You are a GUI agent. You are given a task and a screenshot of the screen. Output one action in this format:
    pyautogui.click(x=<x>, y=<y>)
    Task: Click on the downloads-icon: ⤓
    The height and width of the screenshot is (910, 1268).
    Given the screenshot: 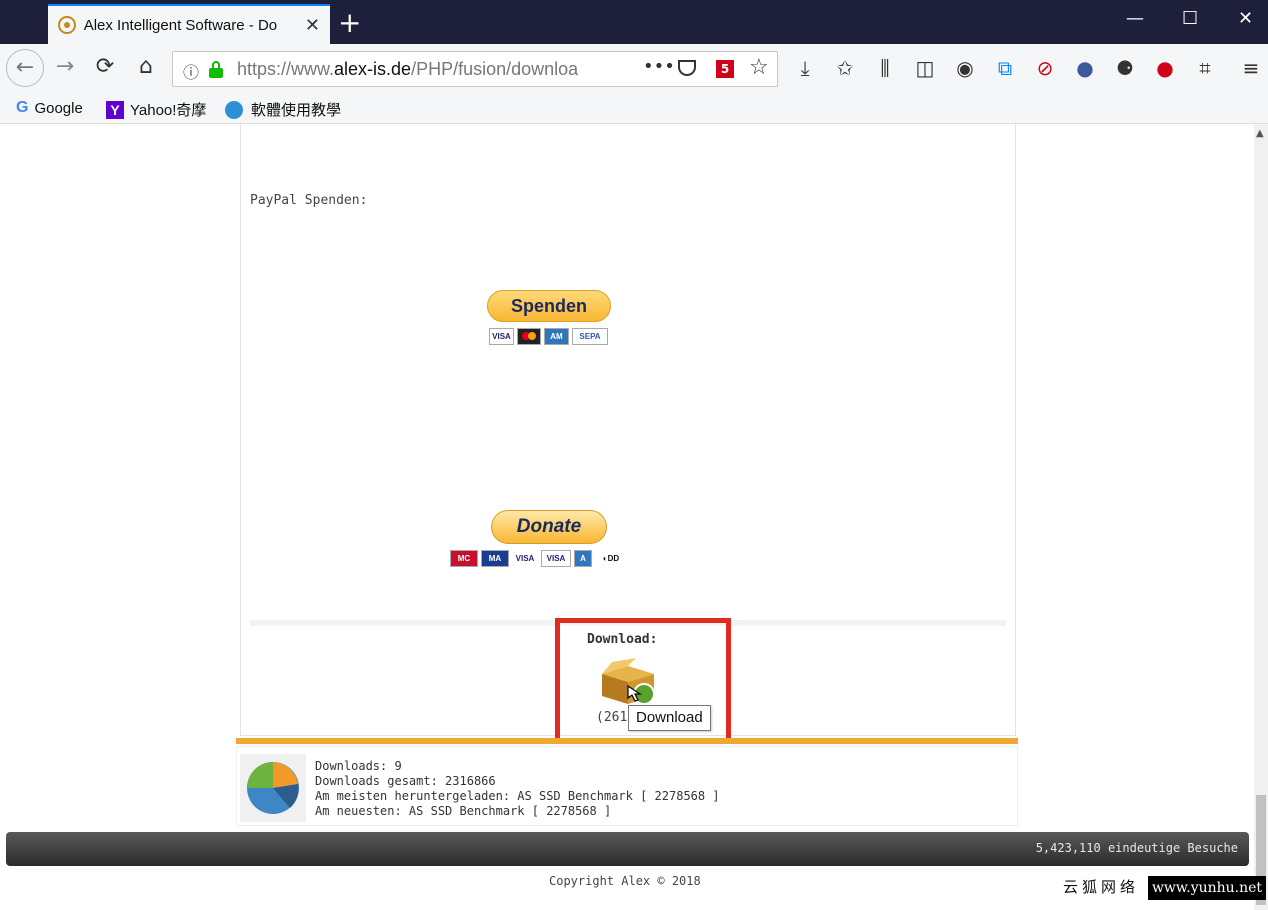 What is the action you would take?
    pyautogui.click(x=805, y=68)
    